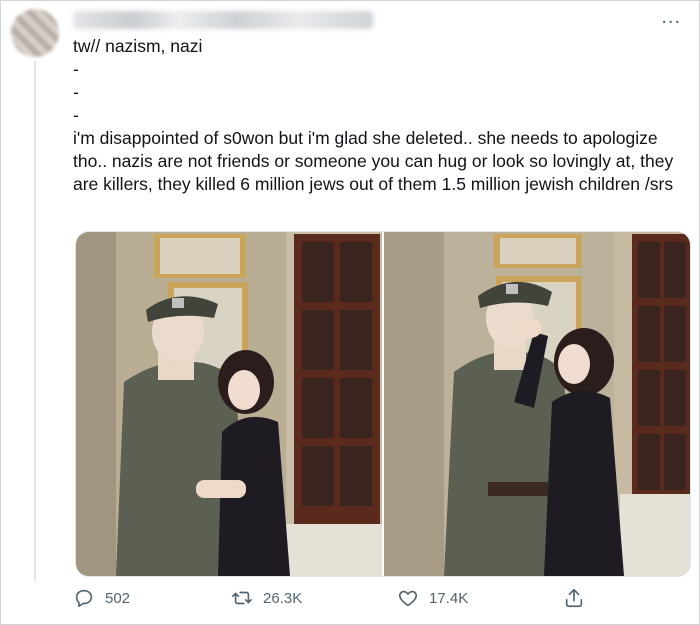 The width and height of the screenshot is (700, 625). Describe the element at coordinates (223, 20) in the screenshot. I see `author-name-blurred` at that location.